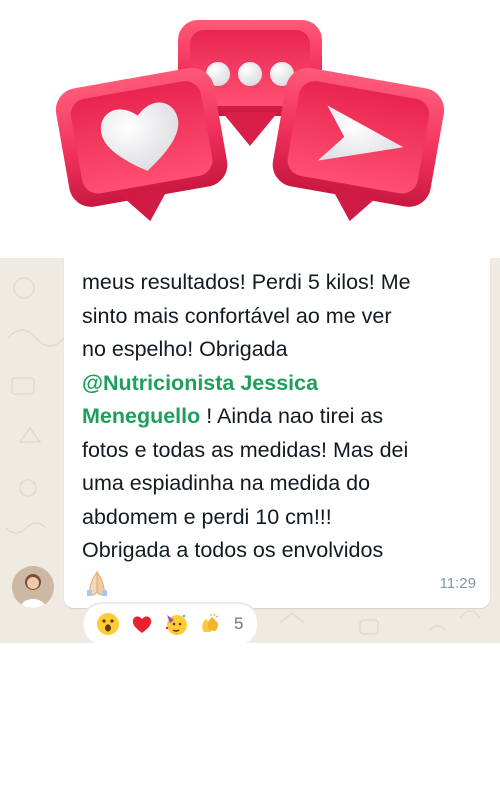 The height and width of the screenshot is (800, 500). What do you see at coordinates (200, 383) in the screenshot?
I see `mention-link: @Nutricionista Jessica` at bounding box center [200, 383].